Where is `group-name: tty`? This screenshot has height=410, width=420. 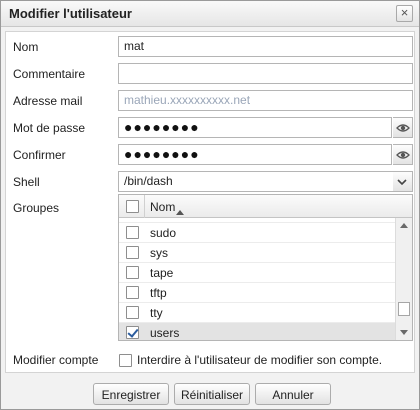
group-name: tty is located at coordinates (156, 313).